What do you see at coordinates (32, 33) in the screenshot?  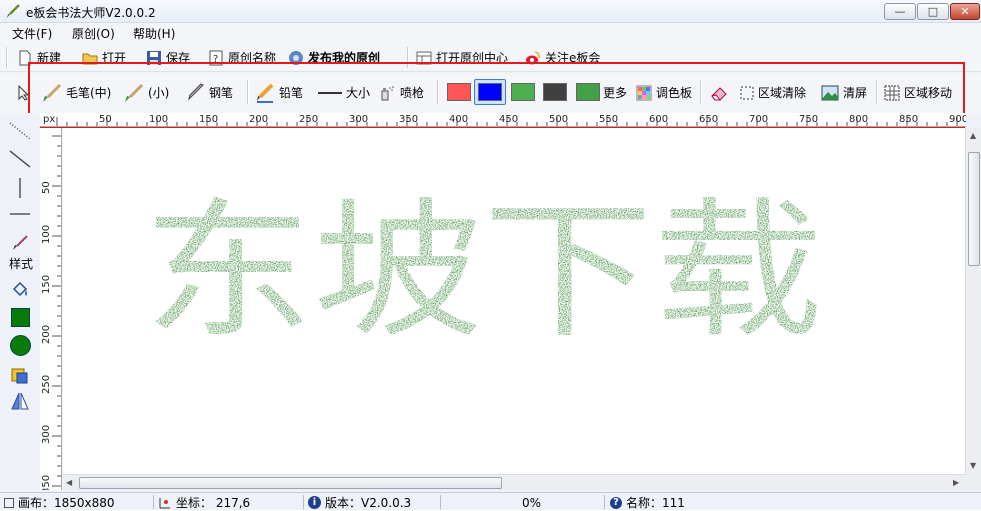 I see `menu-file: 文件(F)` at bounding box center [32, 33].